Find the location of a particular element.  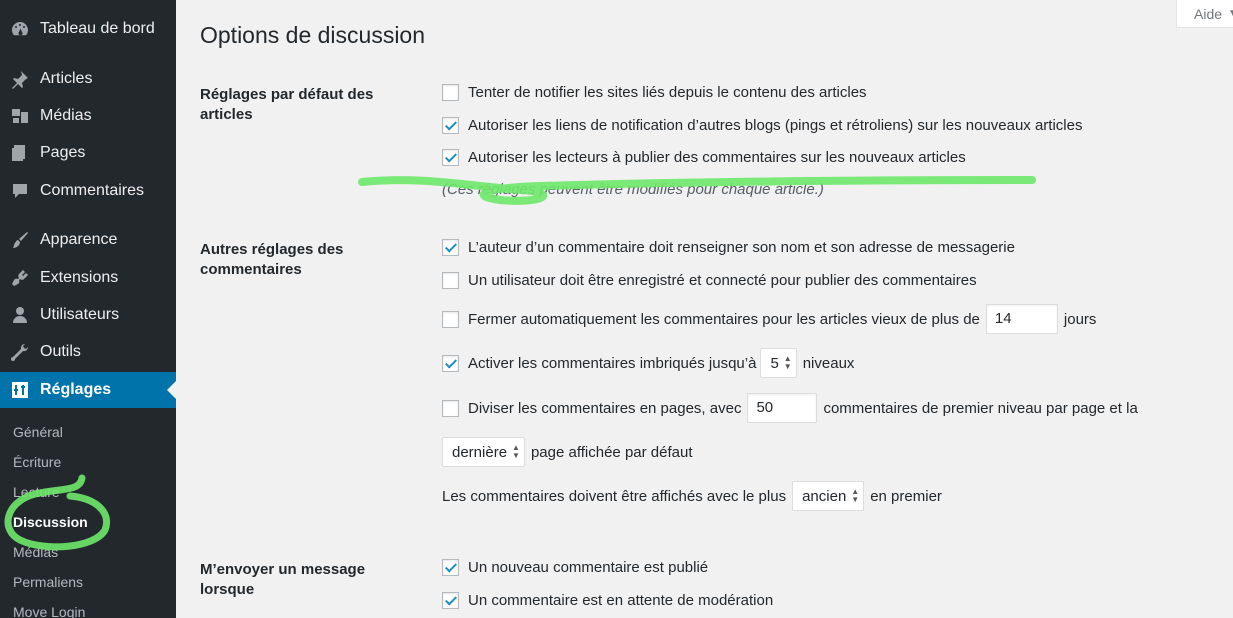

settings-icon is located at coordinates (20, 390).